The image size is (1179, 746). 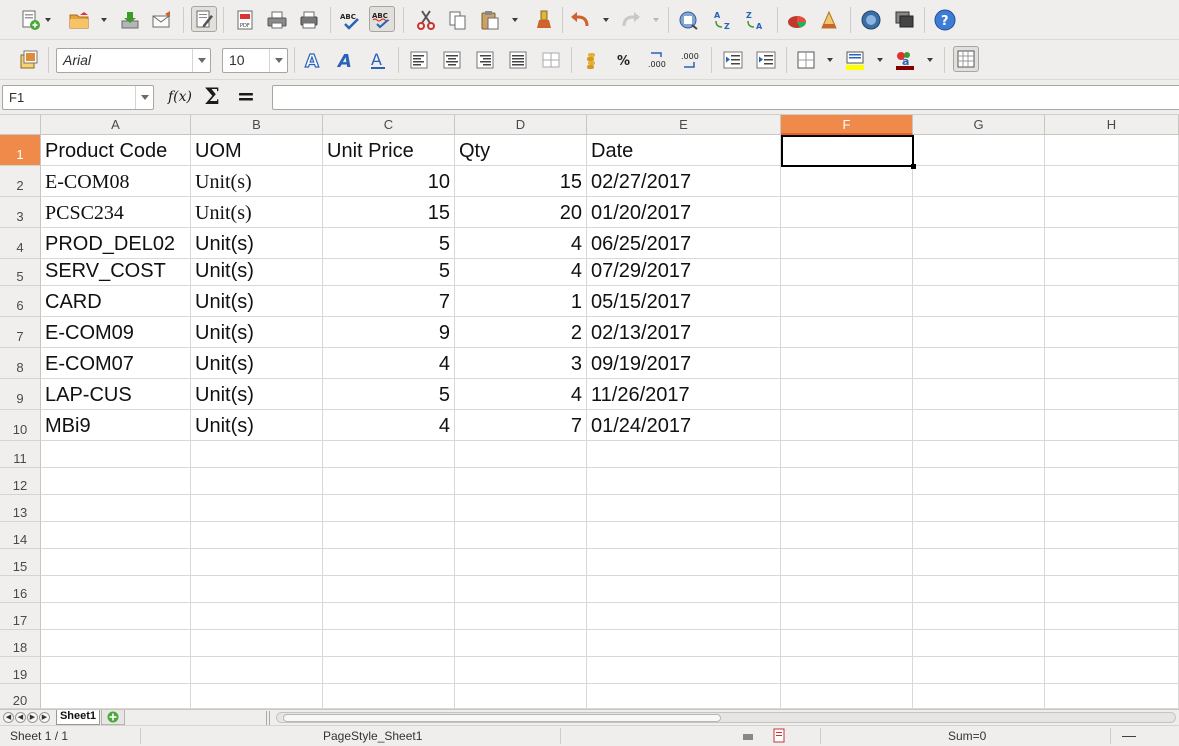 I want to click on cell-g18, so click(x=979, y=643).